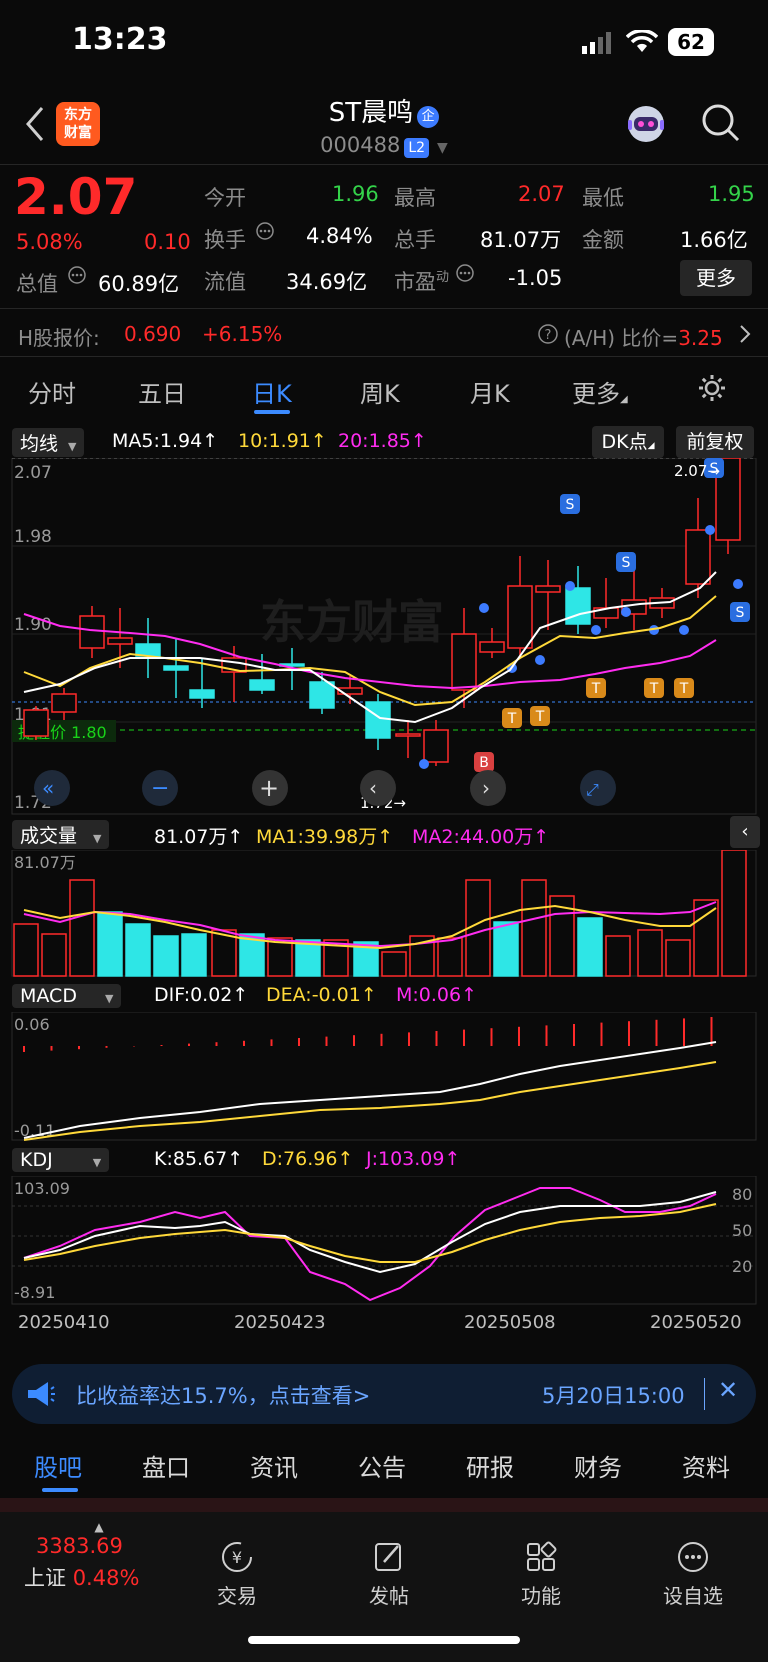 The width and height of the screenshot is (768, 1662). What do you see at coordinates (646, 126) in the screenshot?
I see `robot-assistant-icon` at bounding box center [646, 126].